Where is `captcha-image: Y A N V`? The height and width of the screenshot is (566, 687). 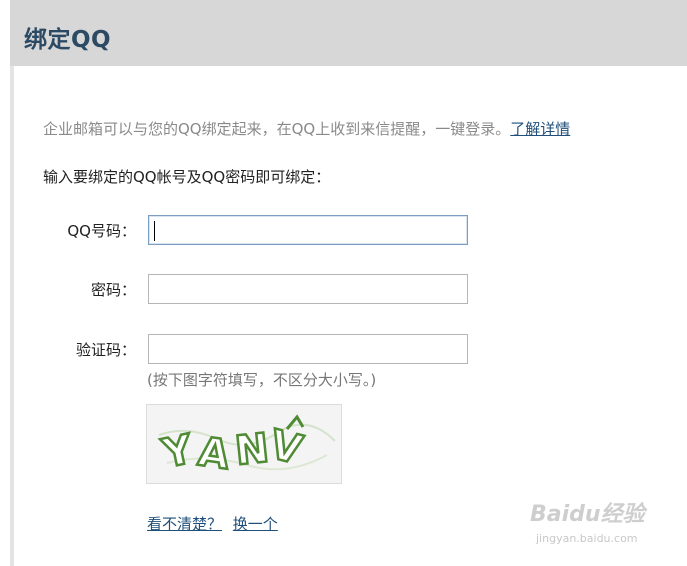
captcha-image: Y A N V is located at coordinates (244, 444).